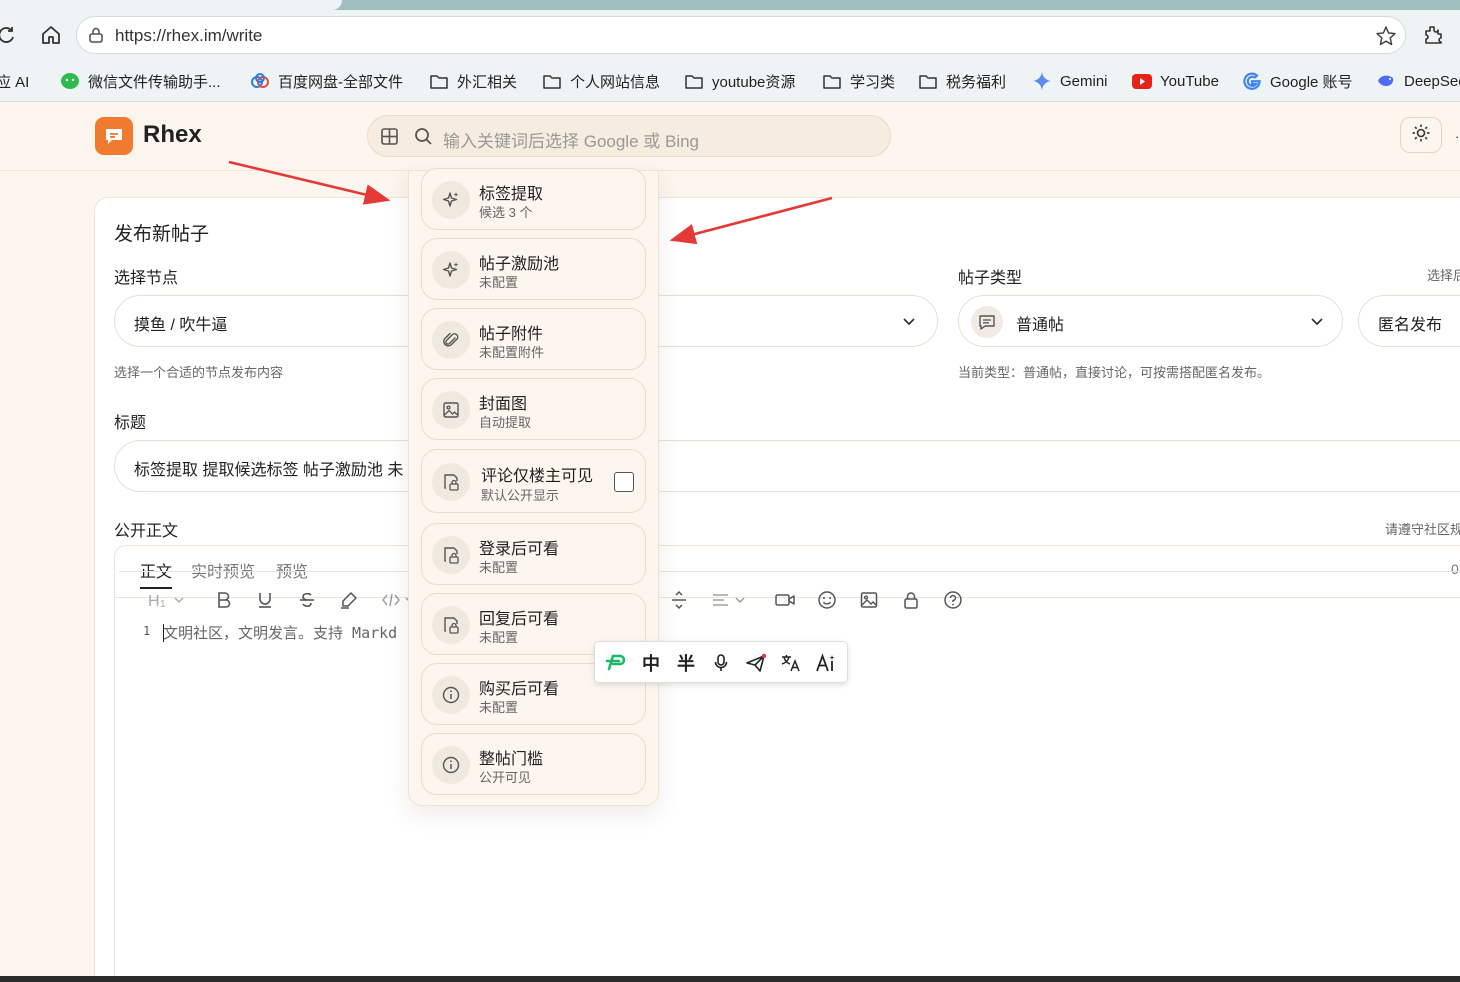 The width and height of the screenshot is (1460, 982). What do you see at coordinates (511, 759) in the screenshot?
I see `option-title: 整帖门槛` at bounding box center [511, 759].